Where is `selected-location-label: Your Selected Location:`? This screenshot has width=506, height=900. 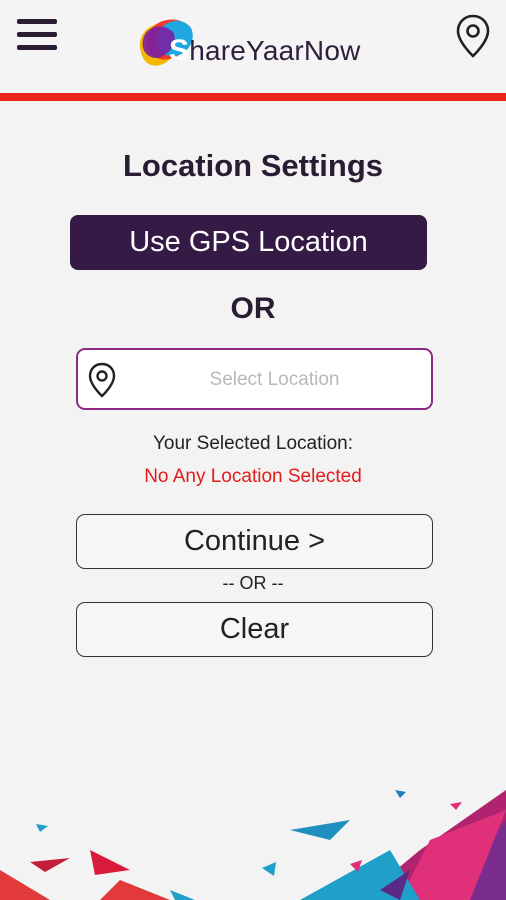 selected-location-label: Your Selected Location: is located at coordinates (252, 443).